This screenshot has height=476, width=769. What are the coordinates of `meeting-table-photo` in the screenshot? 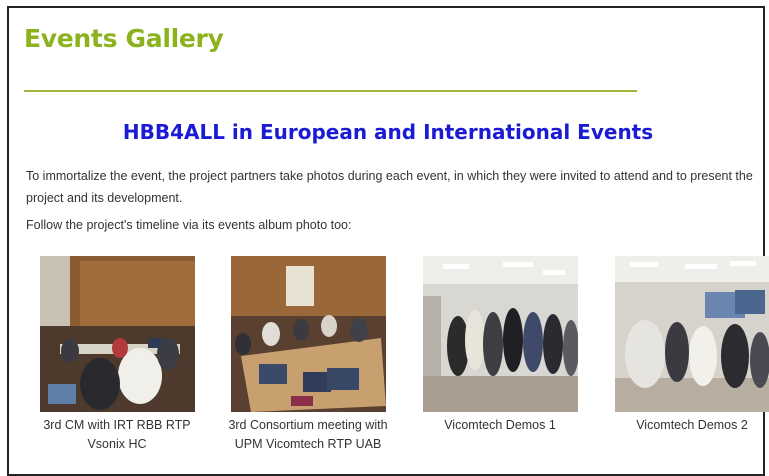 It's located at (308, 334).